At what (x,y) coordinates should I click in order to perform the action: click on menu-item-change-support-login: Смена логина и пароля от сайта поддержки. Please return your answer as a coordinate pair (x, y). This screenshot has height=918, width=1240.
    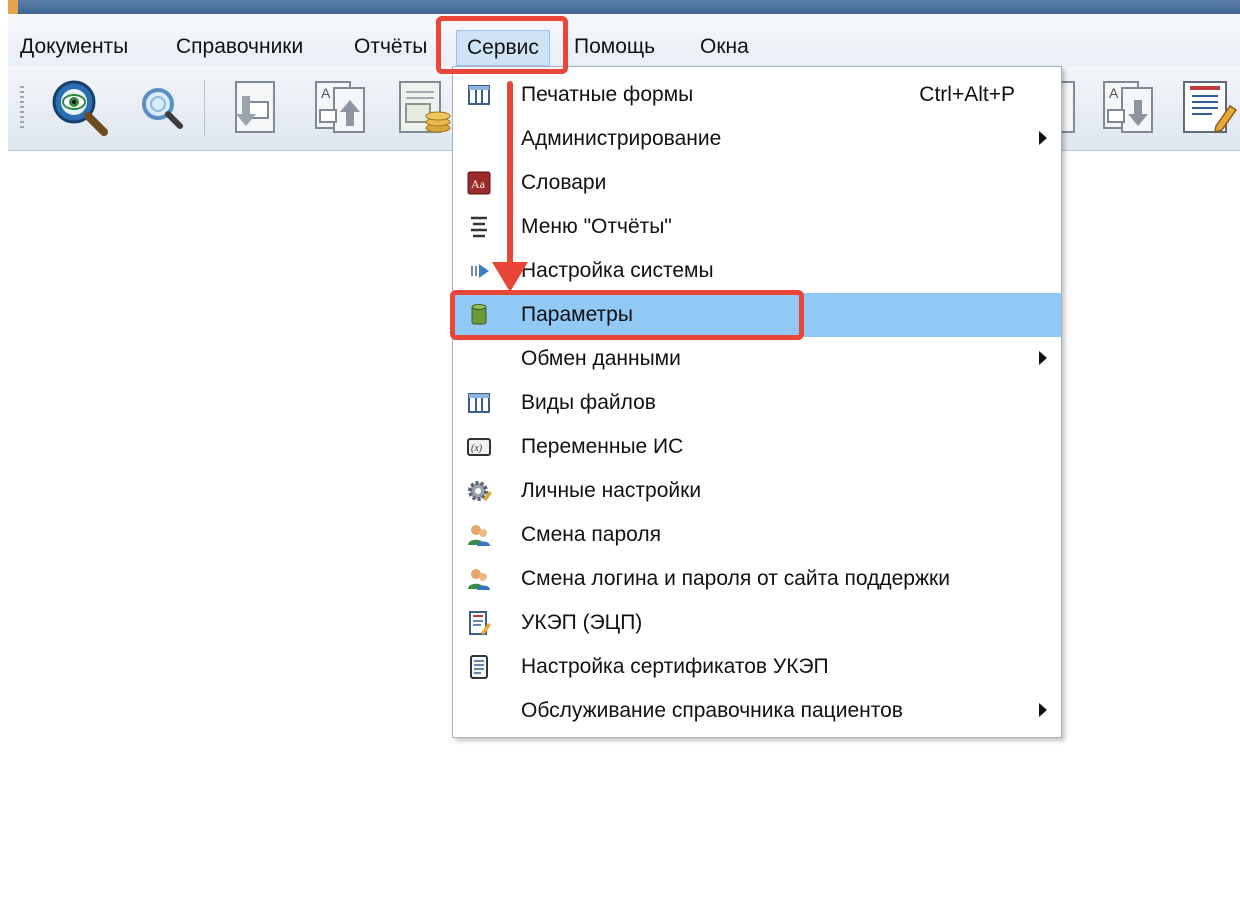
    Looking at the image, I should click on (757, 579).